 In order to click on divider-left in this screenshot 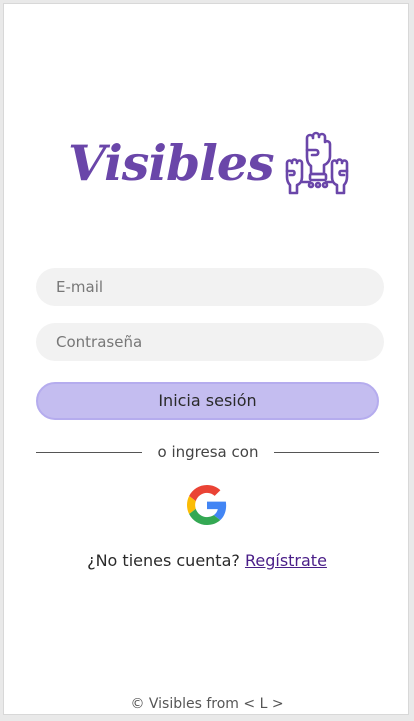, I will do `click(89, 452)`.